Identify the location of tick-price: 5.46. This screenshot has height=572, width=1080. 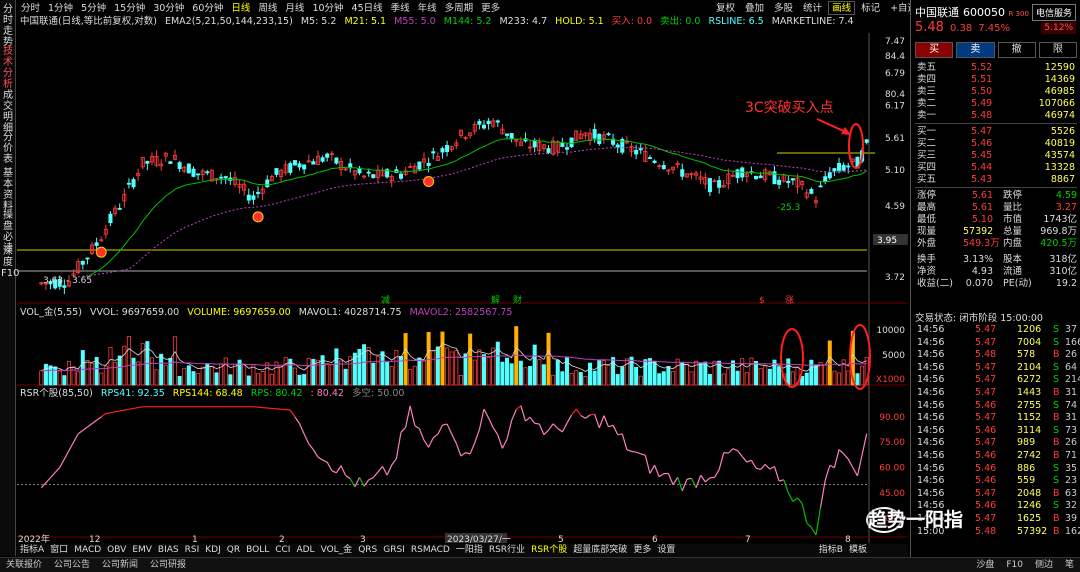
(986, 430).